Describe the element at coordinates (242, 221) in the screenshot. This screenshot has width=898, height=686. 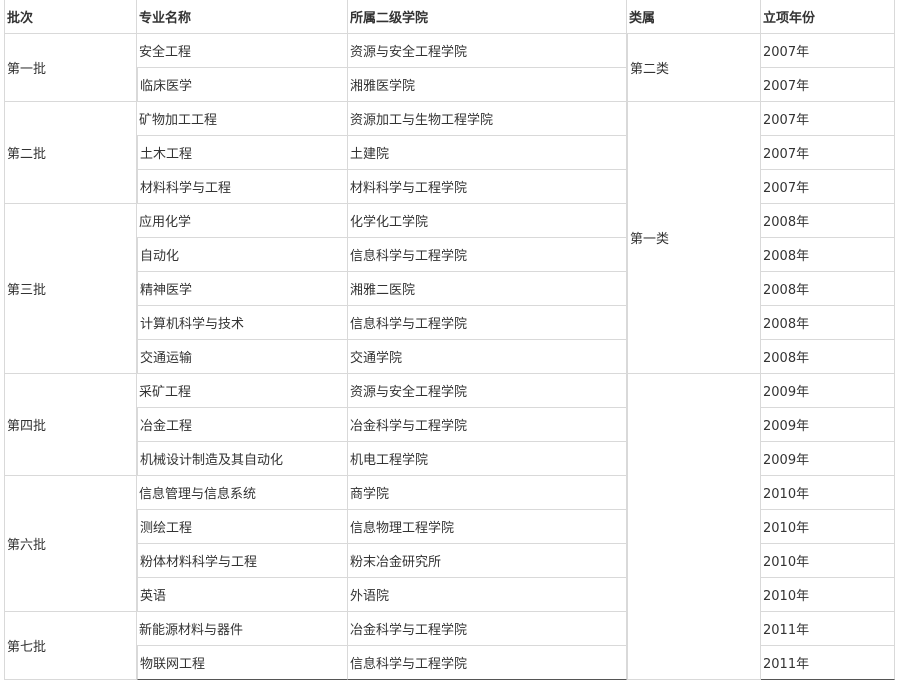
I see `major-cell: 应用化学` at that location.